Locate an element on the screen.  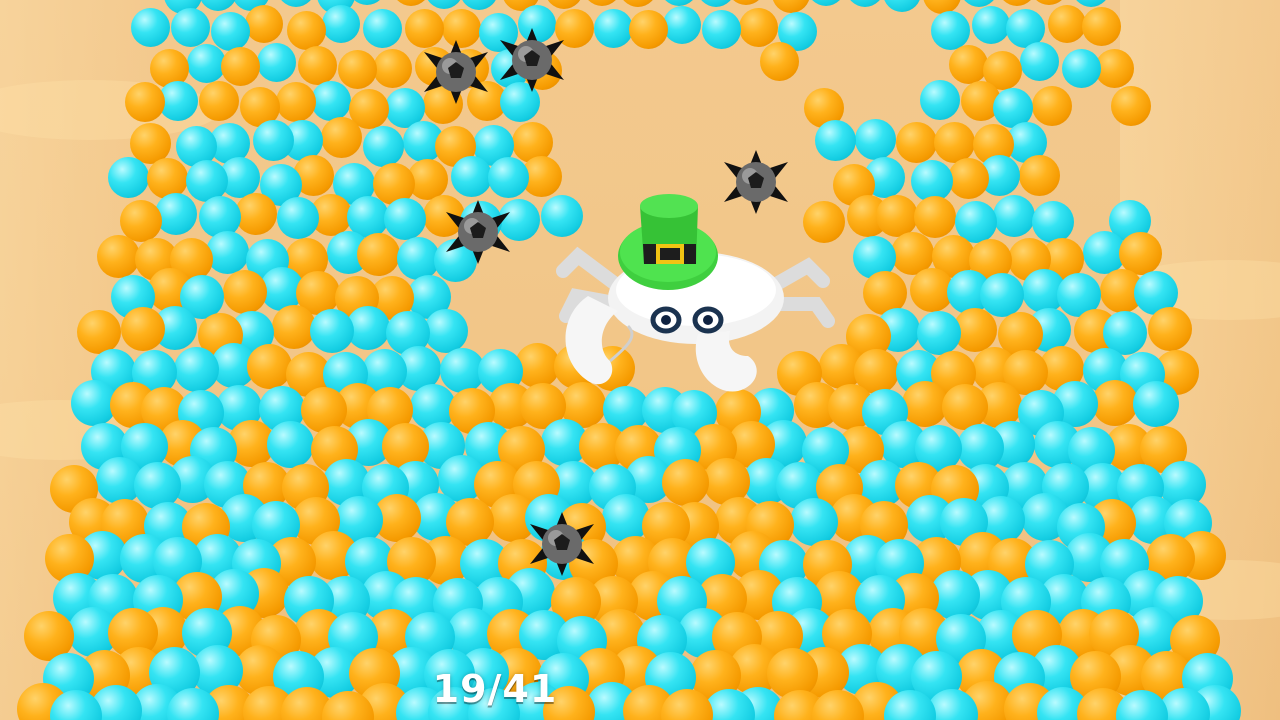
progress-counter: 19/41 is located at coordinates (495, 689).